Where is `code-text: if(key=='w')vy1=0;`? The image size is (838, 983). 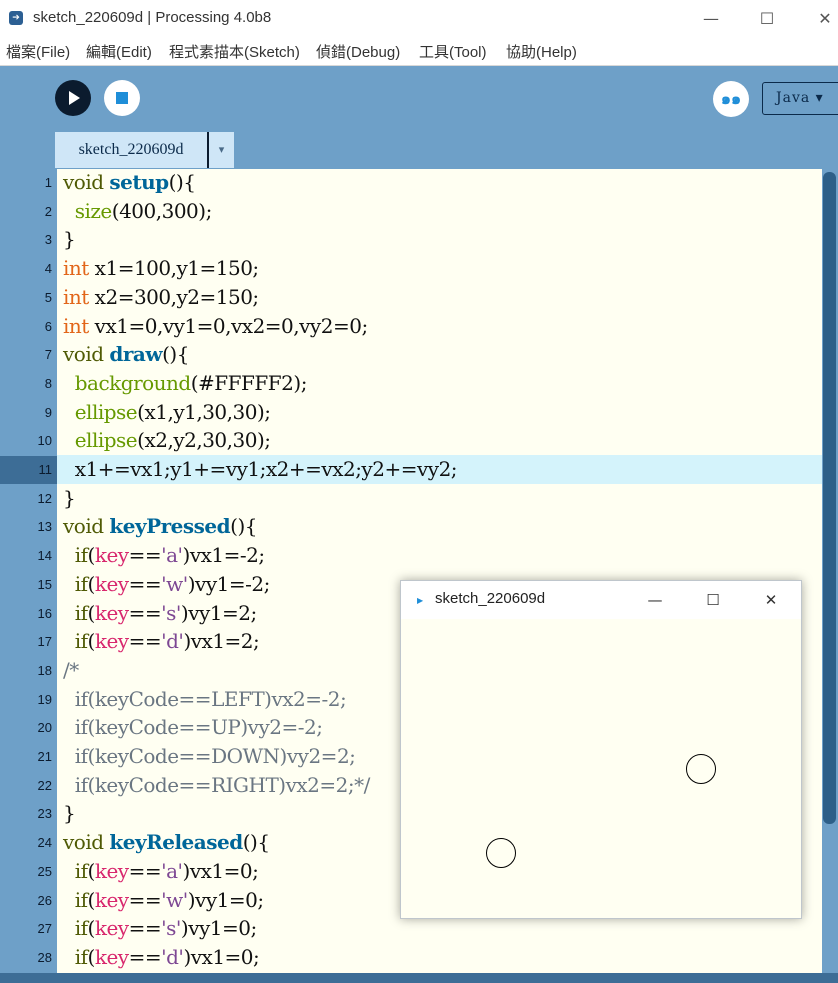
code-text: if(key=='w')vy1=0; is located at coordinates (169, 899).